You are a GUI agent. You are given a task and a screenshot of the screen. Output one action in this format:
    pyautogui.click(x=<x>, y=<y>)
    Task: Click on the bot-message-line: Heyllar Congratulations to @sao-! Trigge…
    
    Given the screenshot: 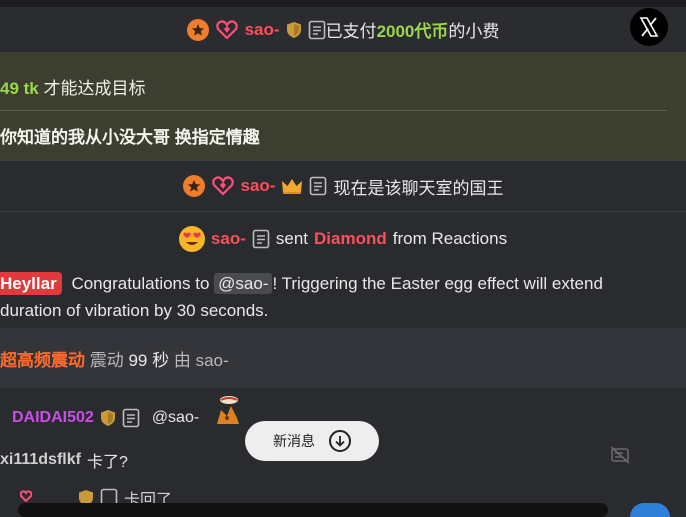 What is the action you would take?
    pyautogui.click(x=301, y=284)
    